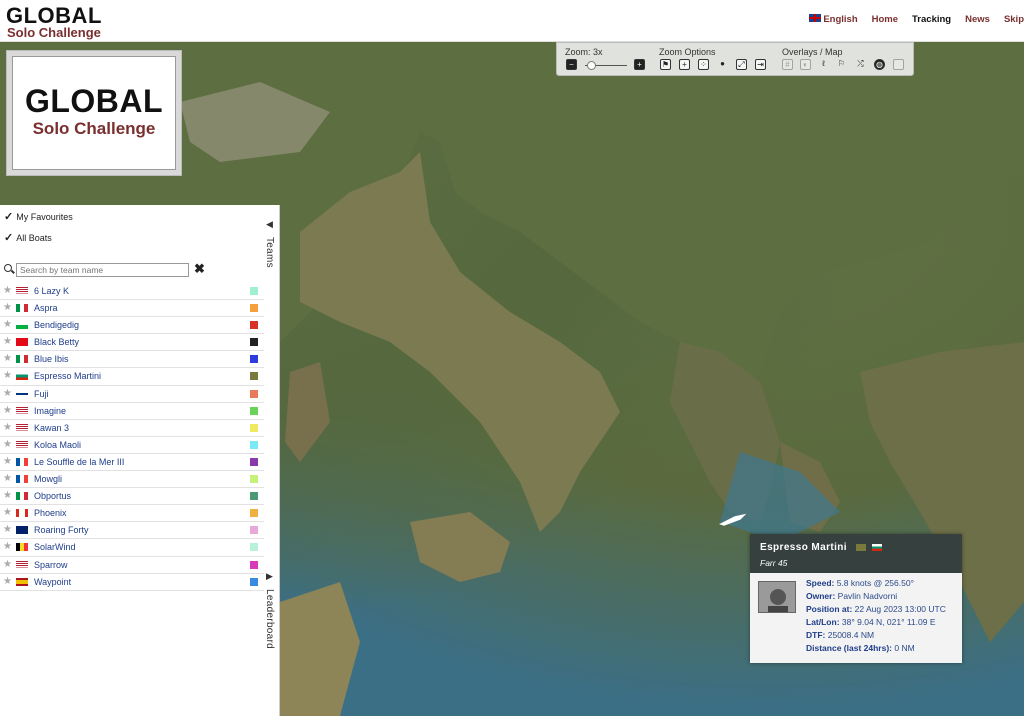  What do you see at coordinates (51, 565) in the screenshot?
I see `team-name: Sparrow` at bounding box center [51, 565].